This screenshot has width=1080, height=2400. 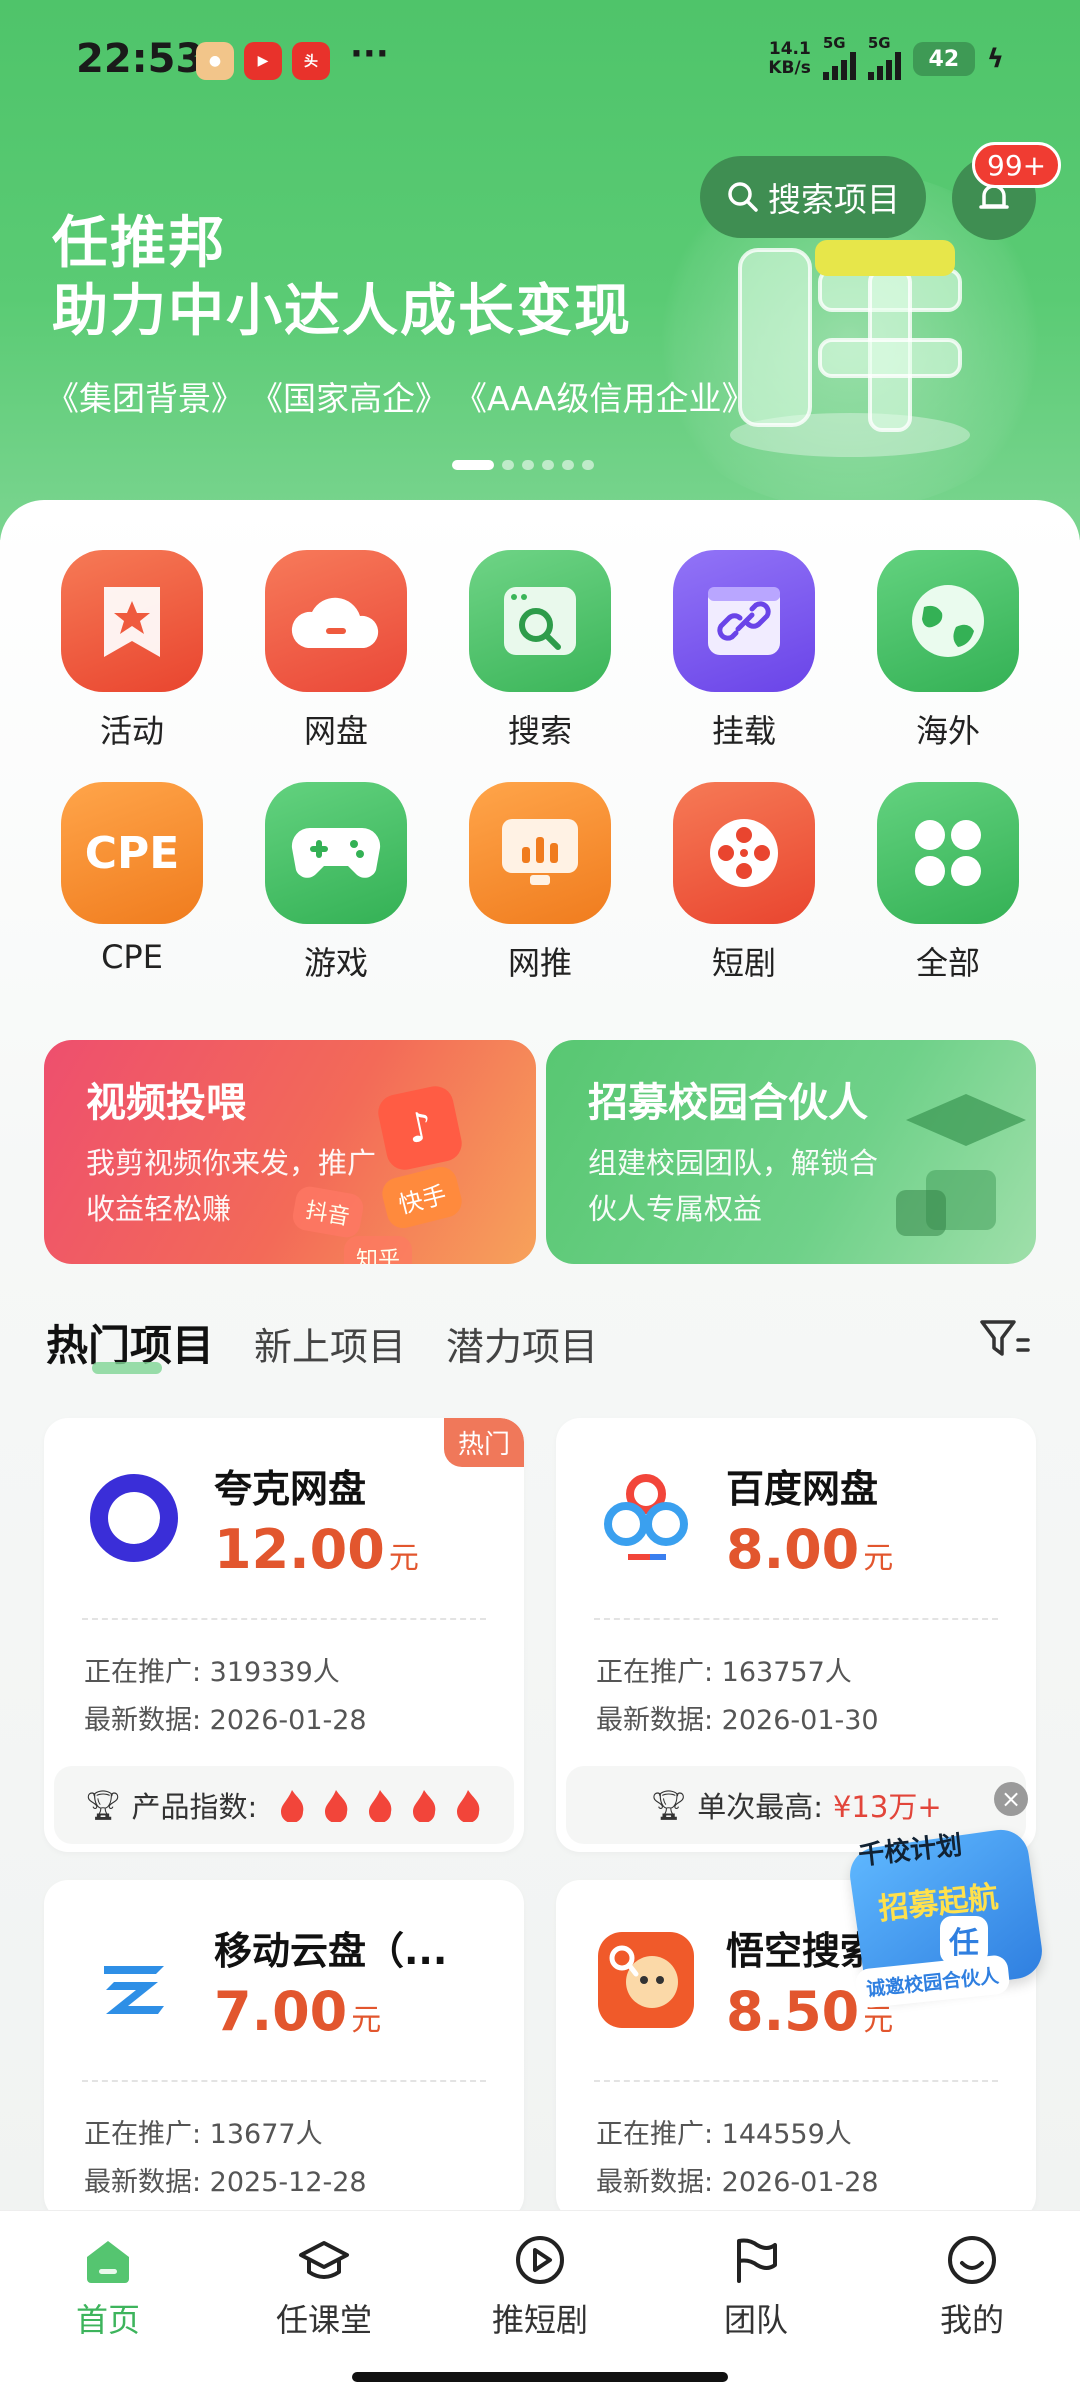 I want to click on home-icon, so click(x=108, y=2262).